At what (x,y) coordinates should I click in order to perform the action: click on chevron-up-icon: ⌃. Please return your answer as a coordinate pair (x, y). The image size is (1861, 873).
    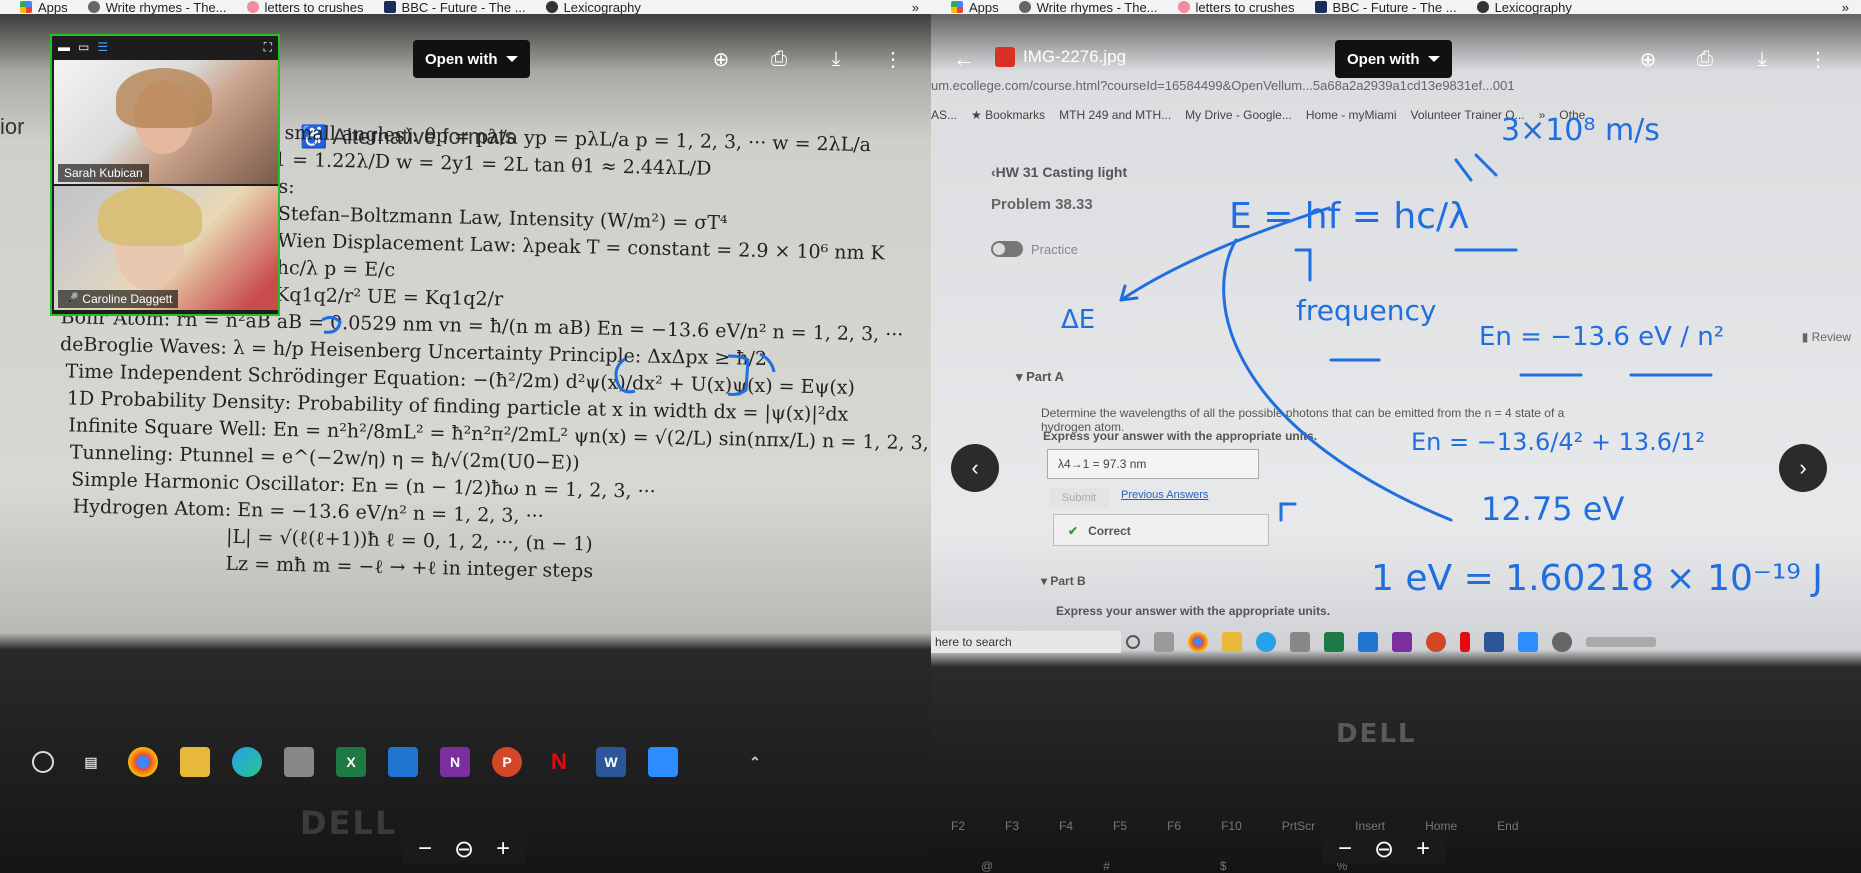
    Looking at the image, I should click on (755, 761).